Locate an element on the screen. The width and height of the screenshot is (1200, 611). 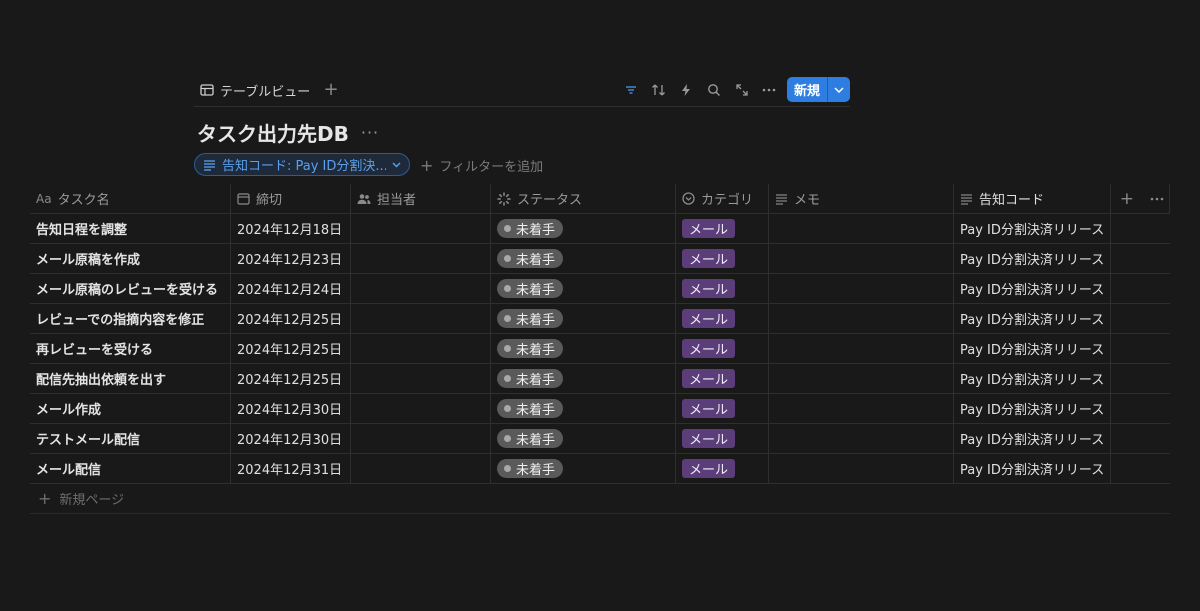
title-more-button: ··· is located at coordinates (370, 132).